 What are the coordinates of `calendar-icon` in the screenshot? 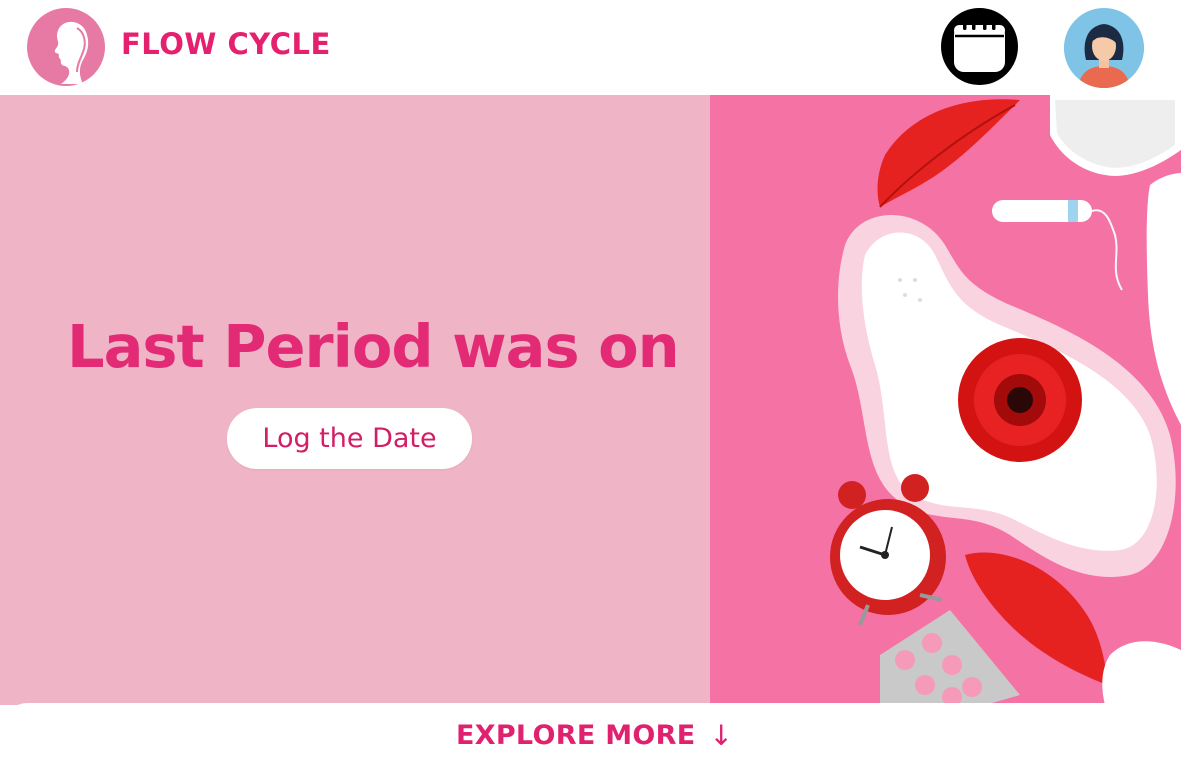 It's located at (979, 46).